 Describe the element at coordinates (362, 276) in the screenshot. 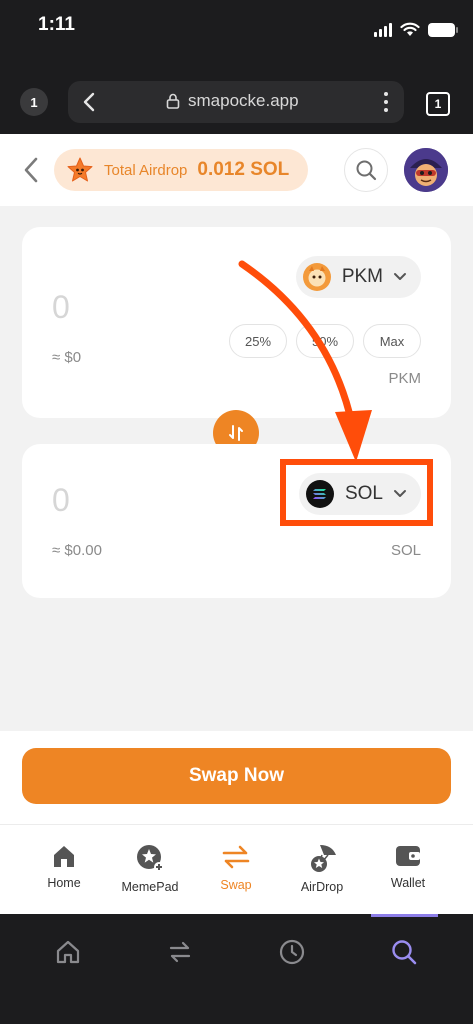

I see `from-token-name: PKM` at that location.